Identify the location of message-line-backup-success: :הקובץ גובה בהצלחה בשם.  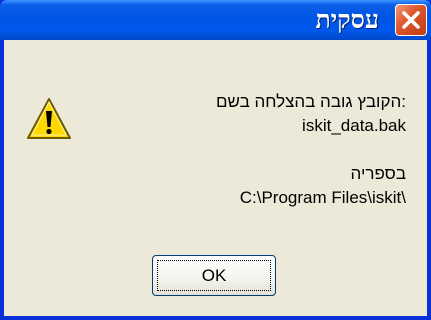
(311, 101).